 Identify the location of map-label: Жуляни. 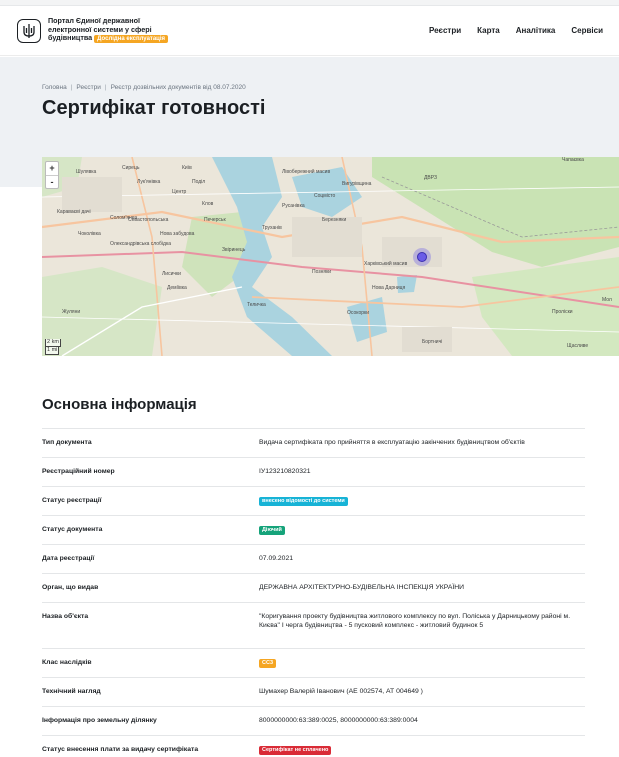
(71, 312).